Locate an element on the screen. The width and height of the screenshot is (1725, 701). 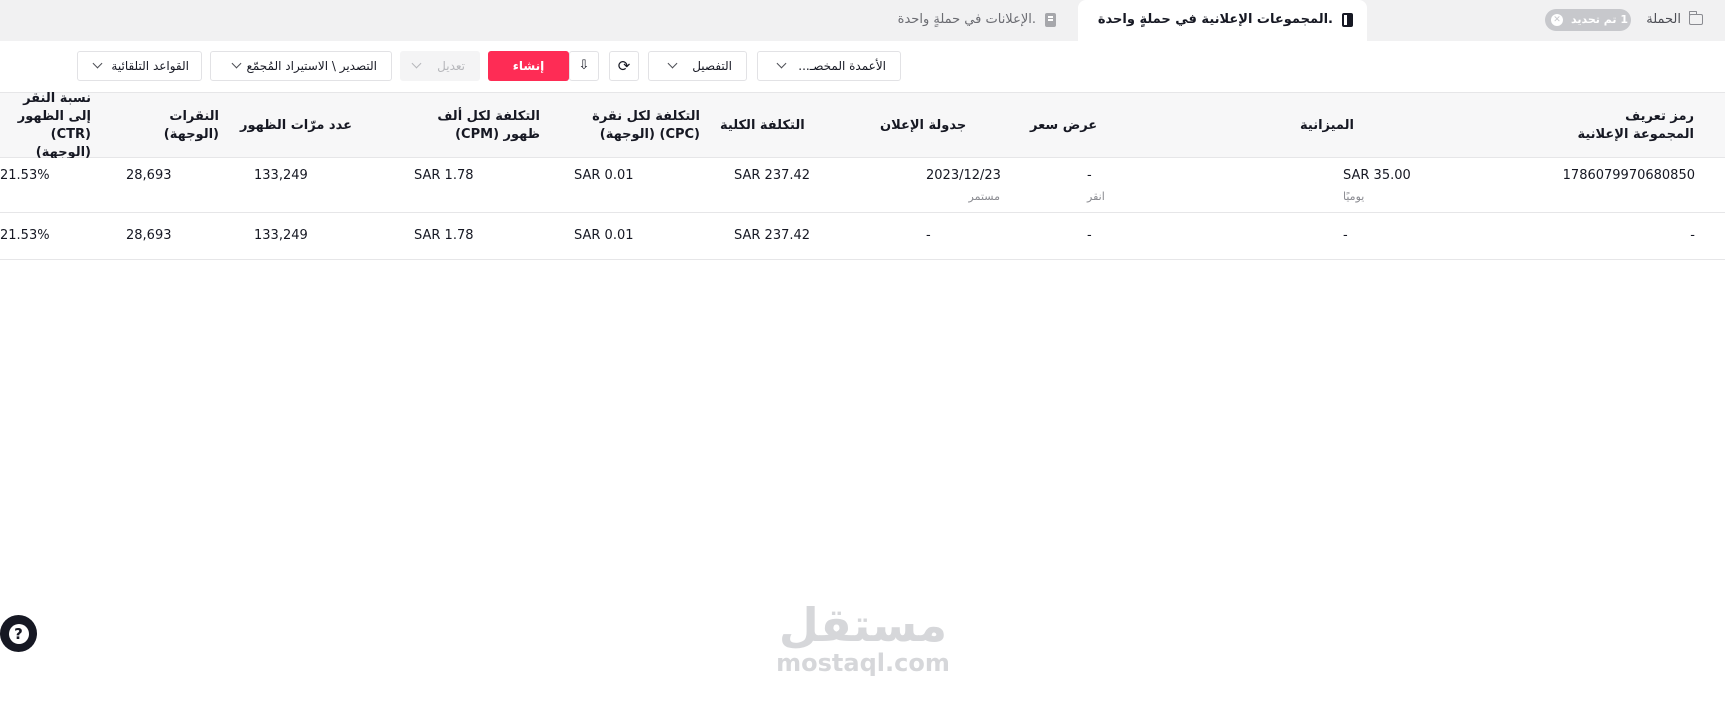
cell-budget: SAR 35.00 is located at coordinates (1377, 175).